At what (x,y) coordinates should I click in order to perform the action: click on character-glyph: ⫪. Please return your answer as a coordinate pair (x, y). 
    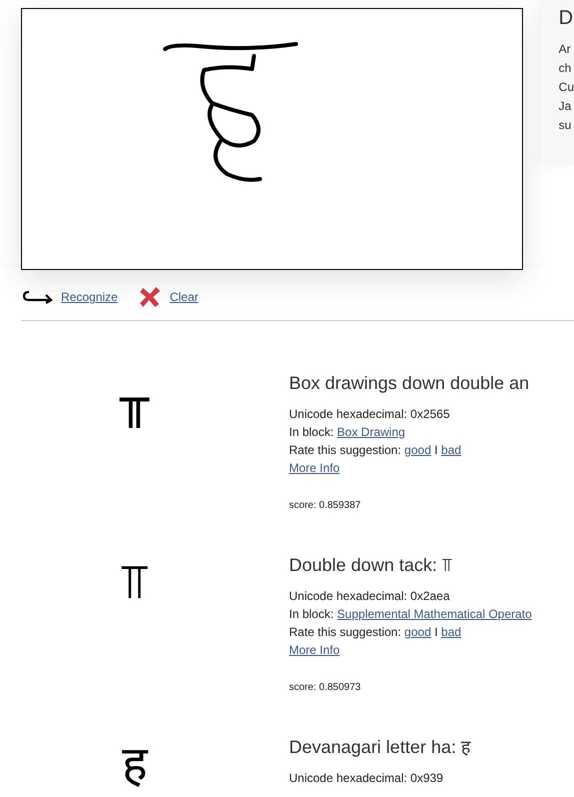
    Looking at the image, I should click on (134, 582).